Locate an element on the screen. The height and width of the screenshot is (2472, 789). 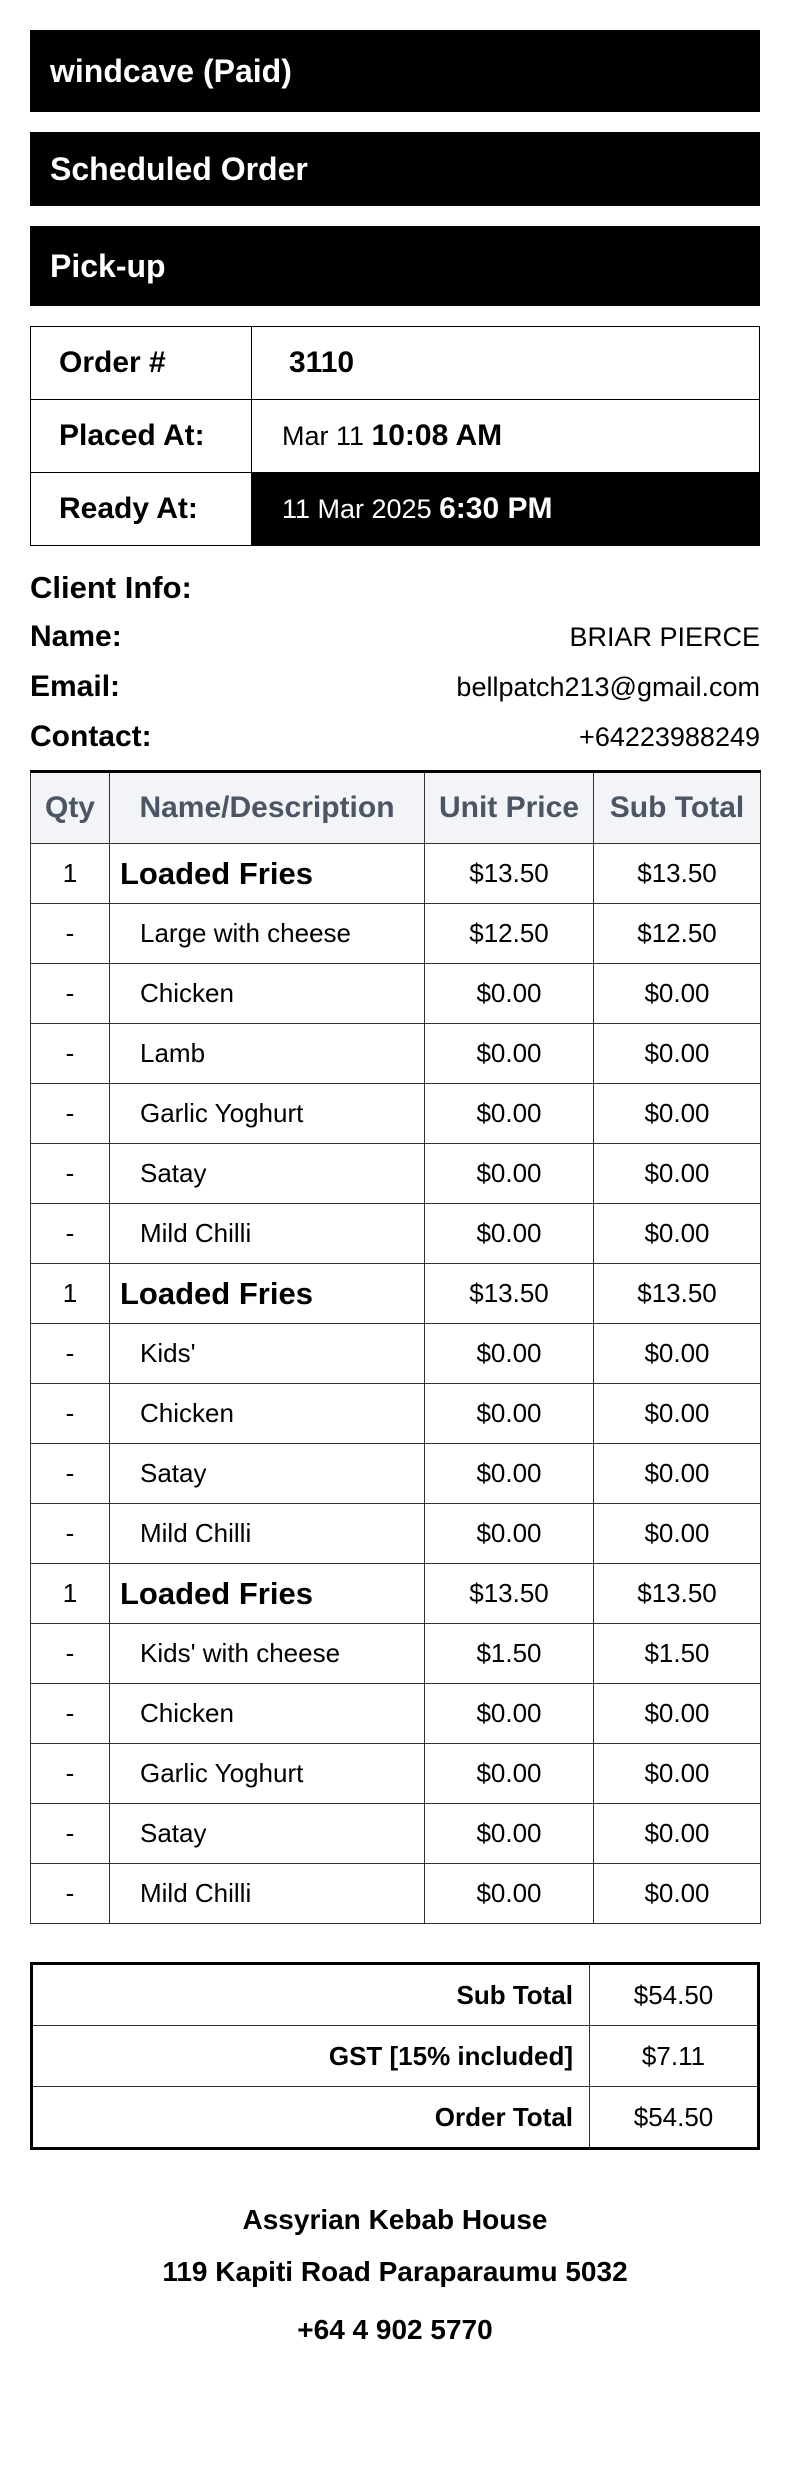
item-name: Lamb is located at coordinates (267, 1053).